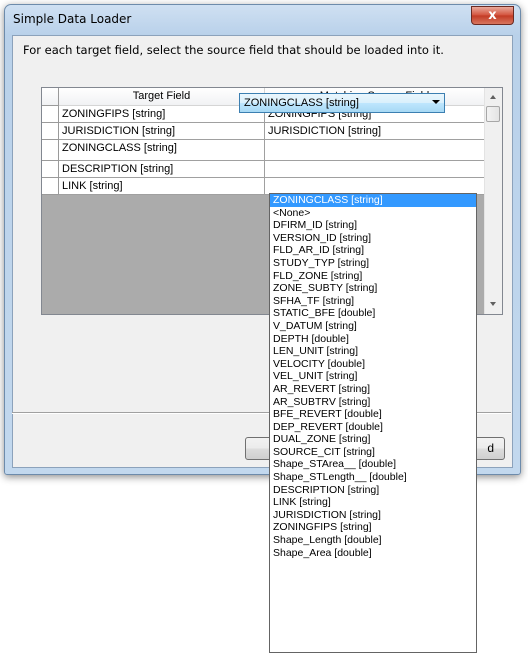  What do you see at coordinates (373, 464) in the screenshot?
I see `dropdown-option: Shape_STArea__ [double]` at bounding box center [373, 464].